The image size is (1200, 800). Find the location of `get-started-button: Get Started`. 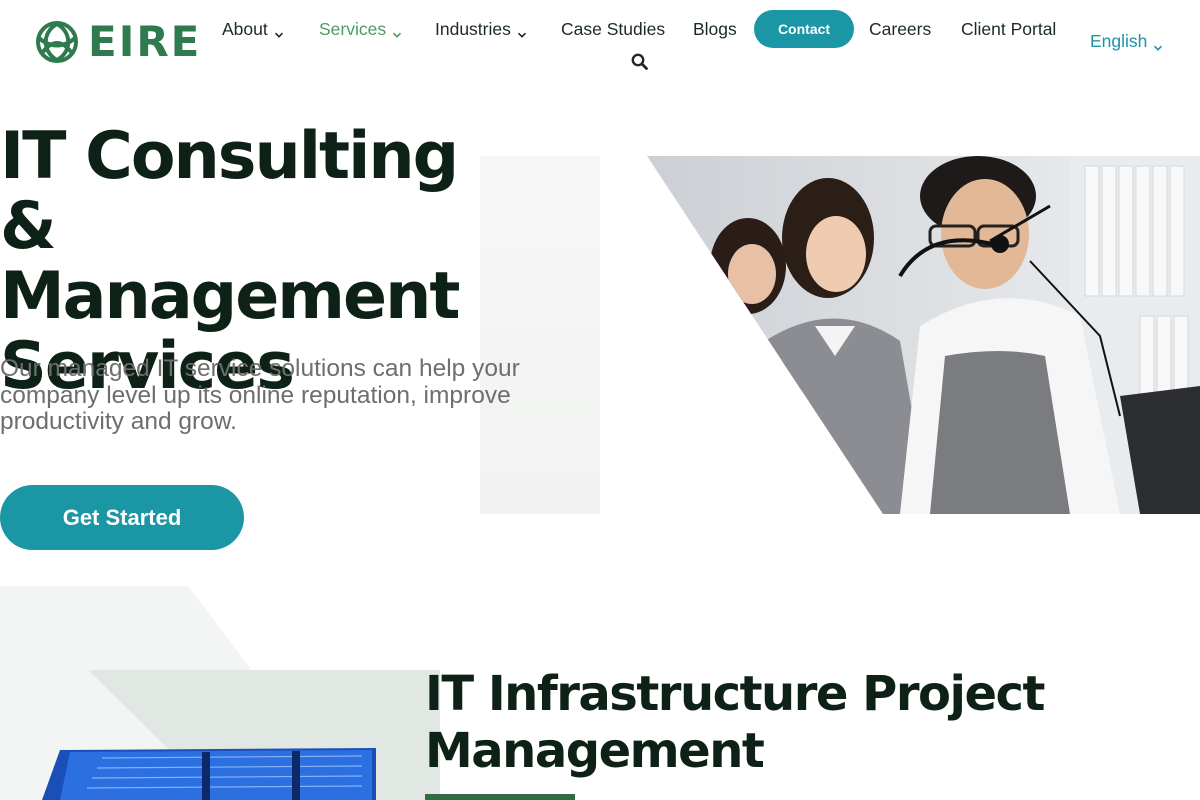

get-started-button: Get Started is located at coordinates (122, 517).